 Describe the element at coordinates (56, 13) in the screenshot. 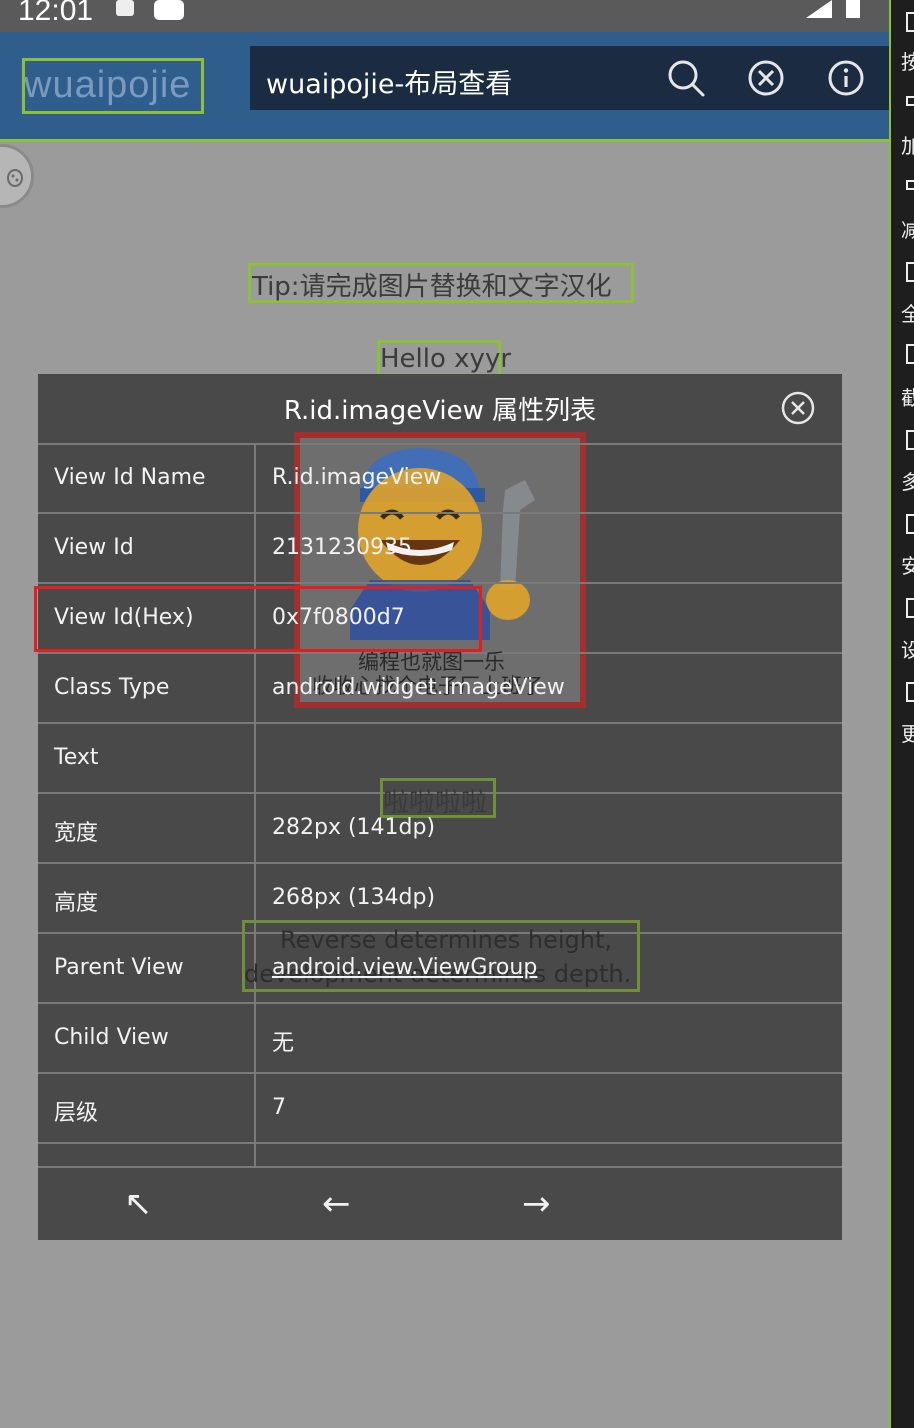

I see `status-time: 12:01` at that location.